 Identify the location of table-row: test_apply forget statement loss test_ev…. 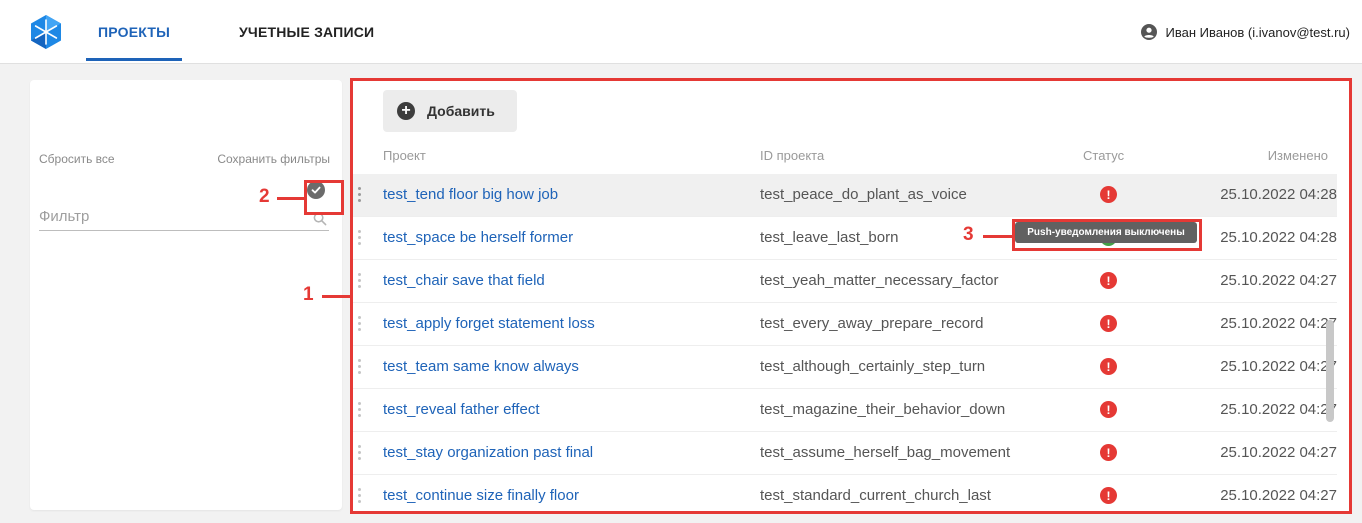
(844, 324).